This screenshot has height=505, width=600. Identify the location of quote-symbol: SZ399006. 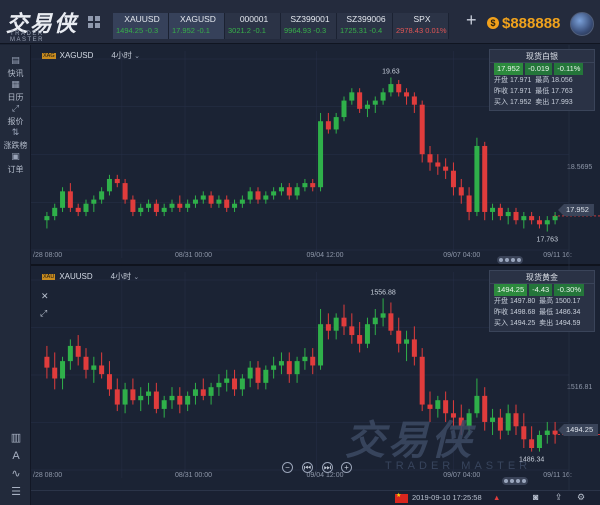
(366, 19).